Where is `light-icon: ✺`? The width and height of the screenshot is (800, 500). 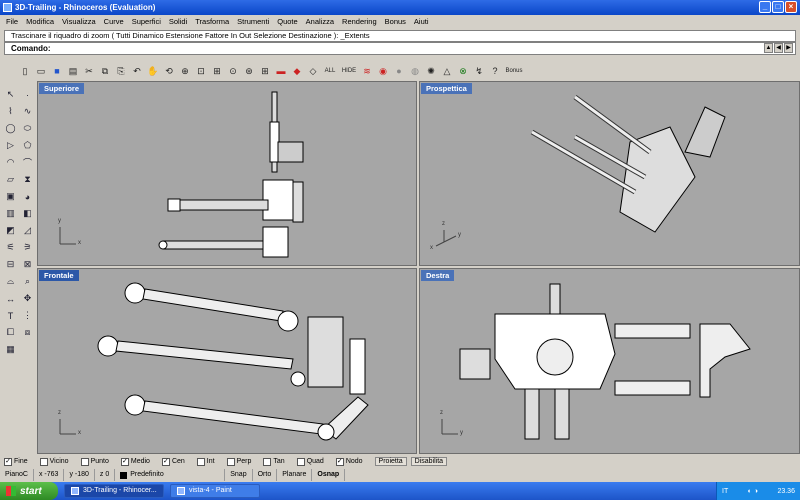
light-icon: ✺ is located at coordinates (431, 71).